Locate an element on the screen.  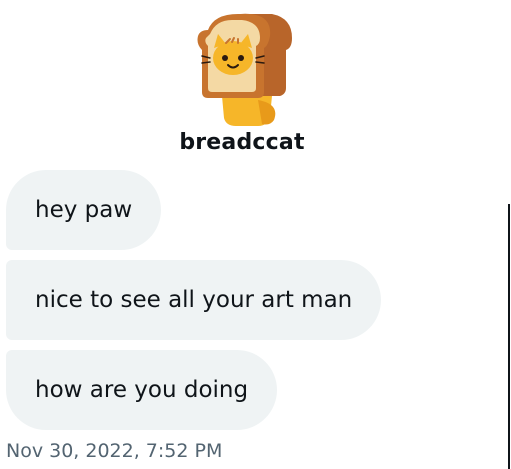
message-bubble: hey paw is located at coordinates (84, 210).